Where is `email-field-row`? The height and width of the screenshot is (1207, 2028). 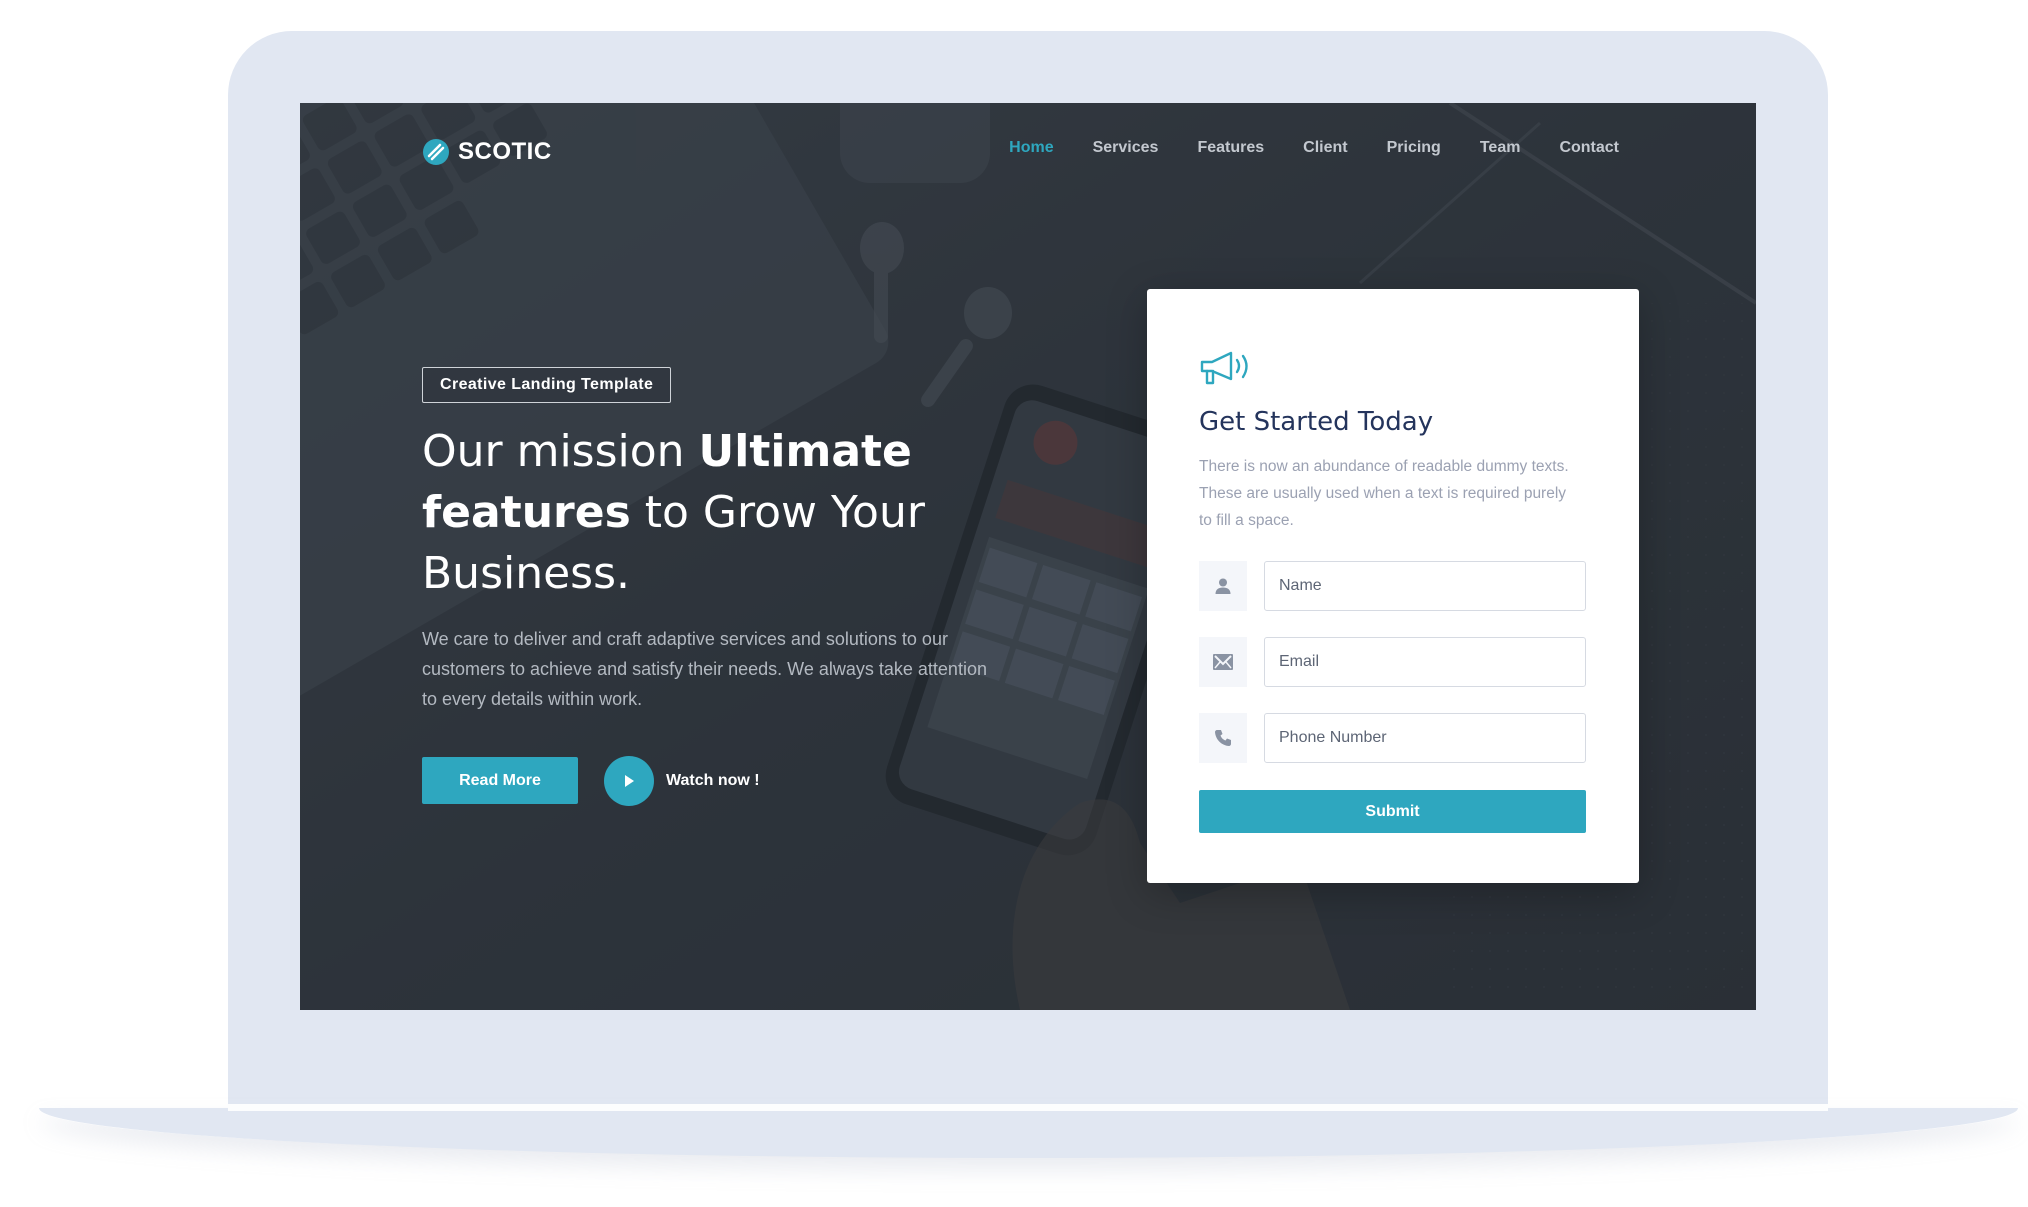 email-field-row is located at coordinates (1392, 662).